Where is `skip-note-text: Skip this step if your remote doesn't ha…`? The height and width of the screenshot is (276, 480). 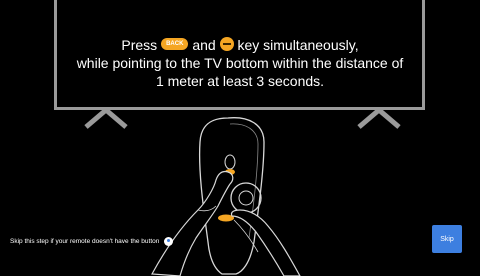 skip-note-text: Skip this step if your remote doesn't ha… is located at coordinates (85, 241).